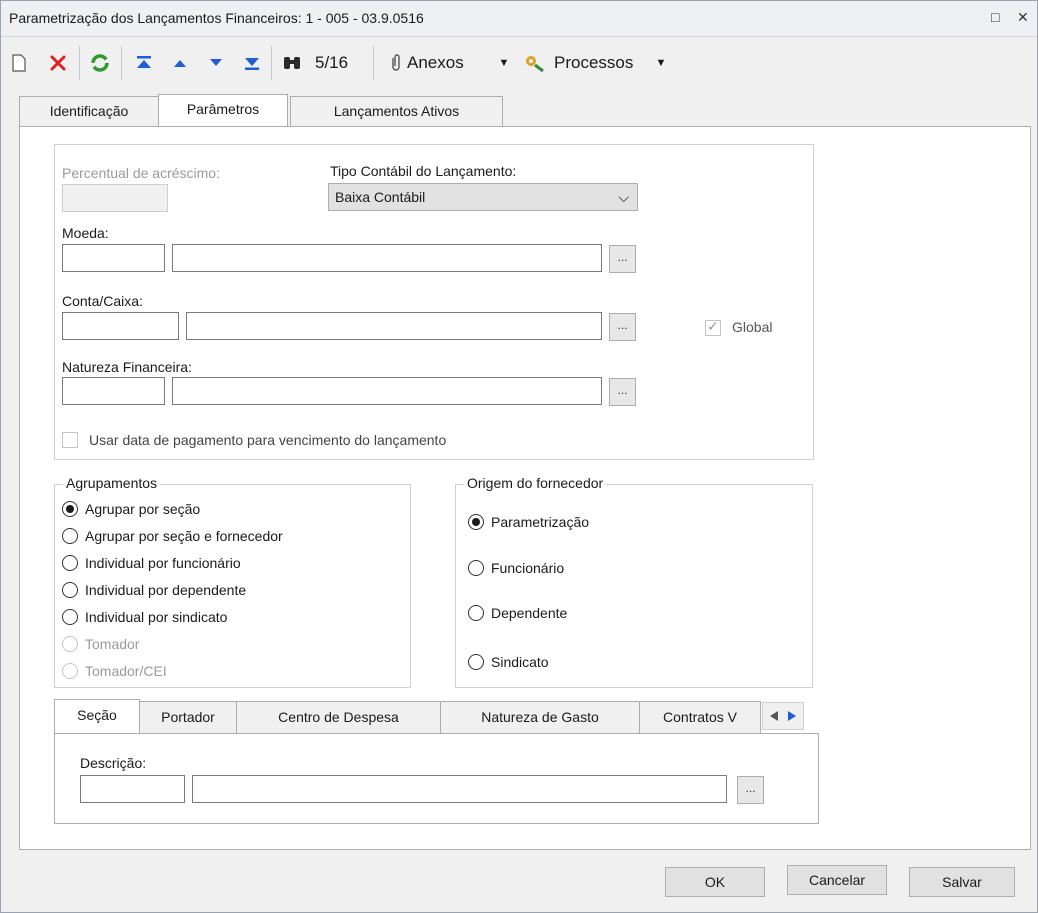 This screenshot has width=1038, height=913. Describe the element at coordinates (774, 716) in the screenshot. I see `arrow-left-icon` at that location.